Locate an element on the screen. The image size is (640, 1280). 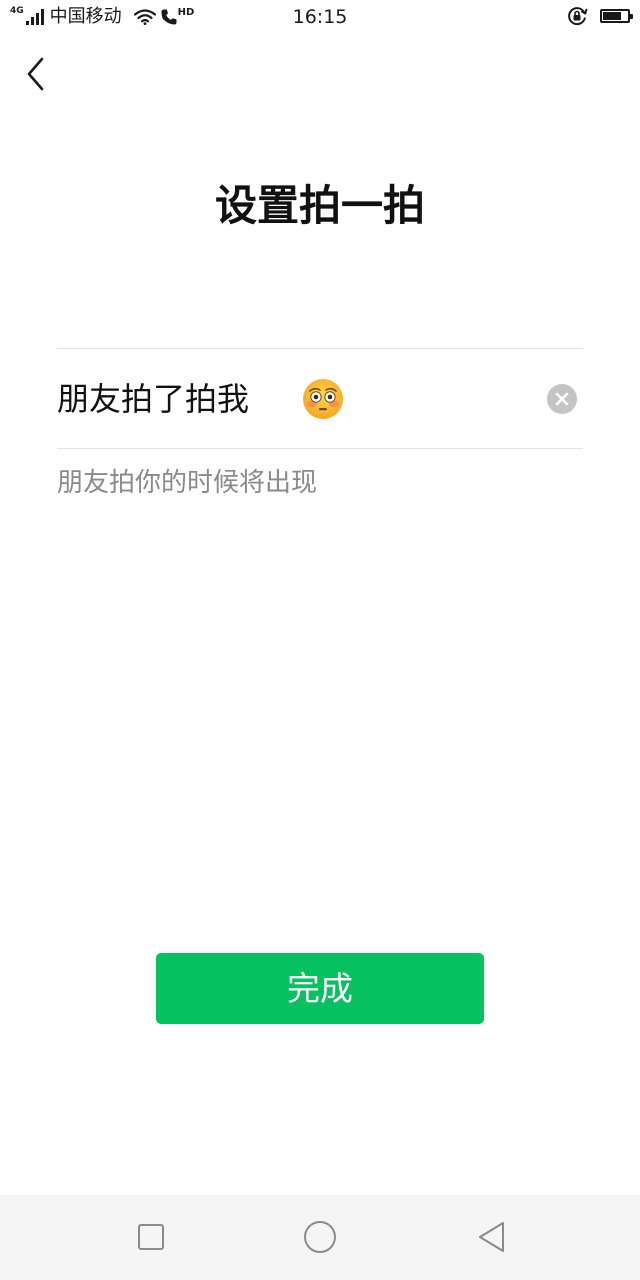
status-bar: 4G 中国移动 HD 16:15 is located at coordinates (320, 17).